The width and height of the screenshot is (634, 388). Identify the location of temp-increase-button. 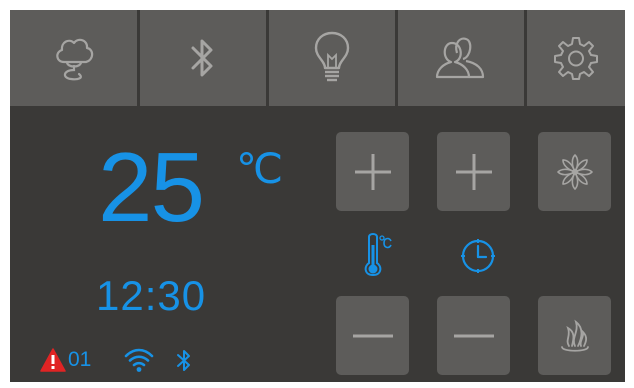
(372, 171).